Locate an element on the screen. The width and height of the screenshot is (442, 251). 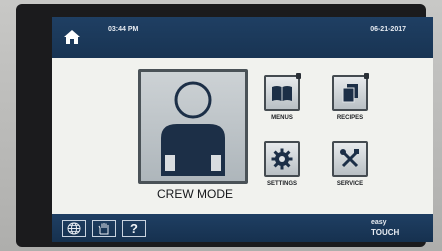
recipes-label: RECIPES is located at coordinates (350, 118).